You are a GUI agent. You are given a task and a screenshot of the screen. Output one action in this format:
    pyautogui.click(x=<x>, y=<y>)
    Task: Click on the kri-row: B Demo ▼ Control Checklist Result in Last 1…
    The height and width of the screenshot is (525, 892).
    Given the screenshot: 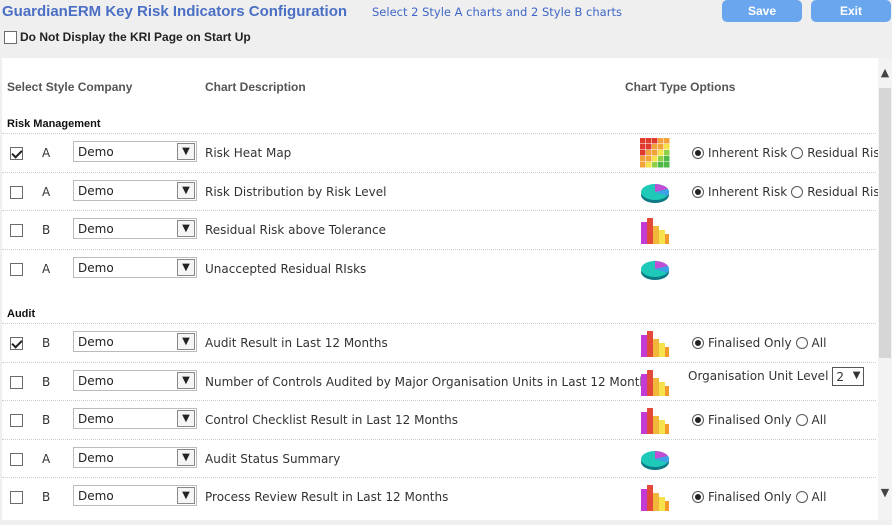 What is the action you would take?
    pyautogui.click(x=439, y=419)
    